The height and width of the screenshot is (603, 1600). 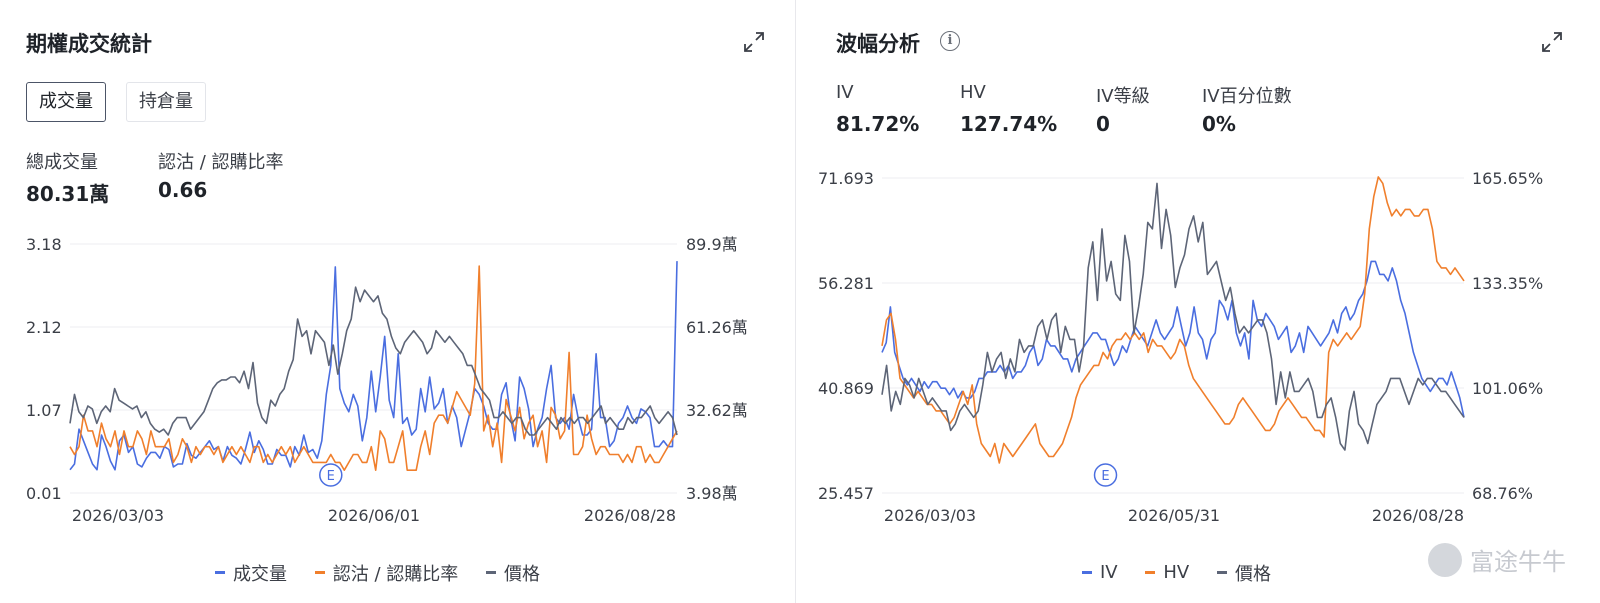 I want to click on left-axis-tick: 3.18, so click(x=44, y=244).